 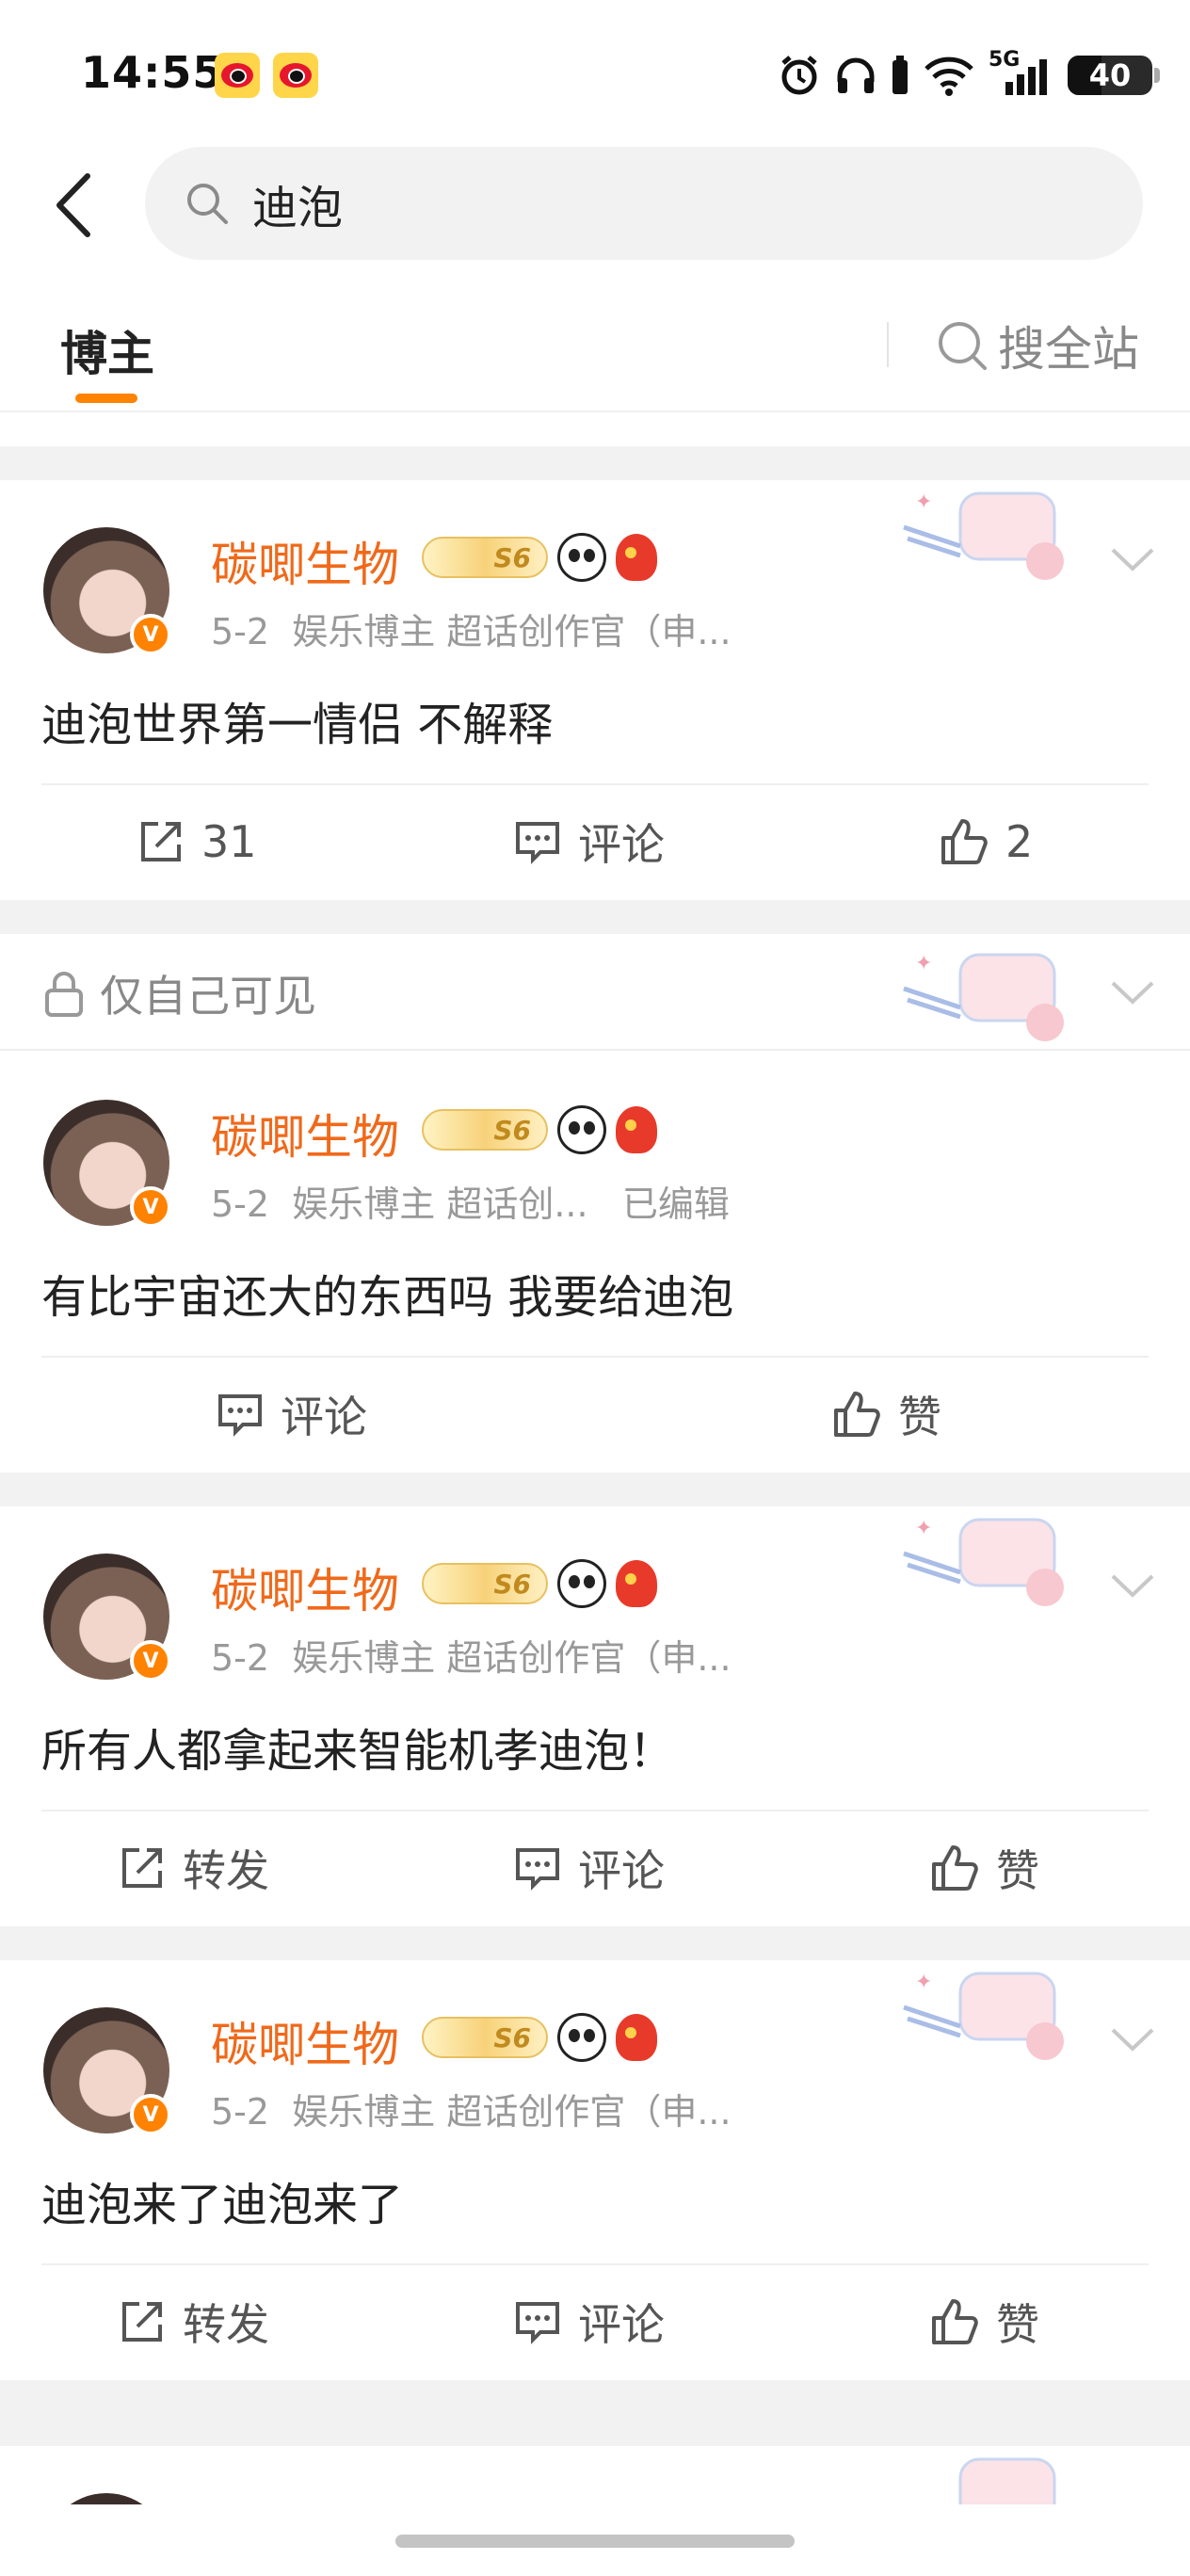 I want to click on search-input: 迪泡, so click(x=644, y=203).